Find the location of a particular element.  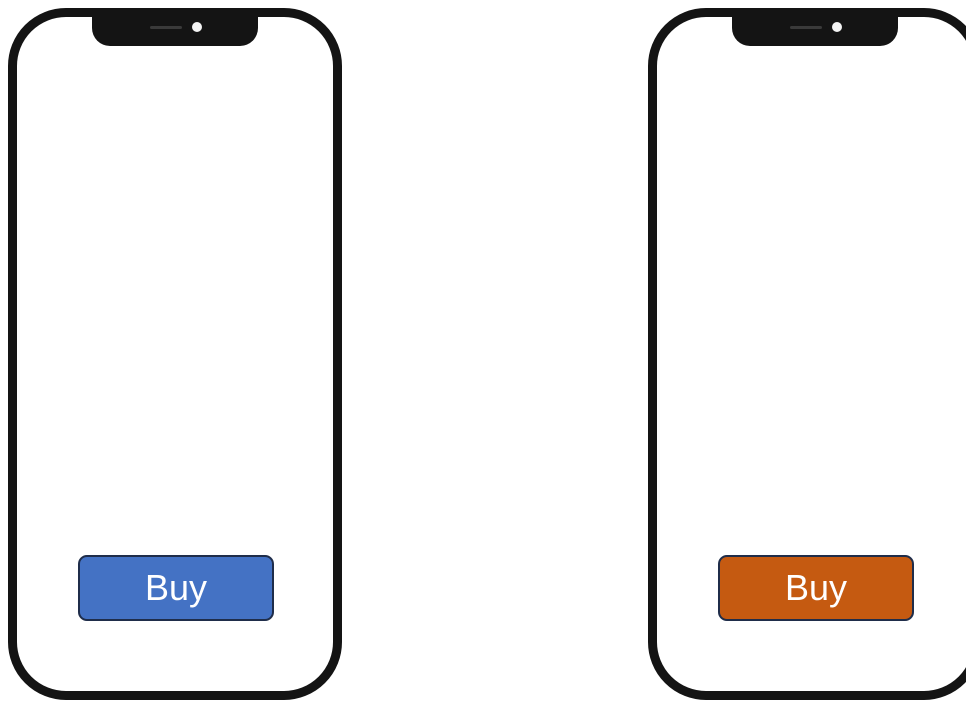

buy-button-blue: Buy is located at coordinates (176, 588).